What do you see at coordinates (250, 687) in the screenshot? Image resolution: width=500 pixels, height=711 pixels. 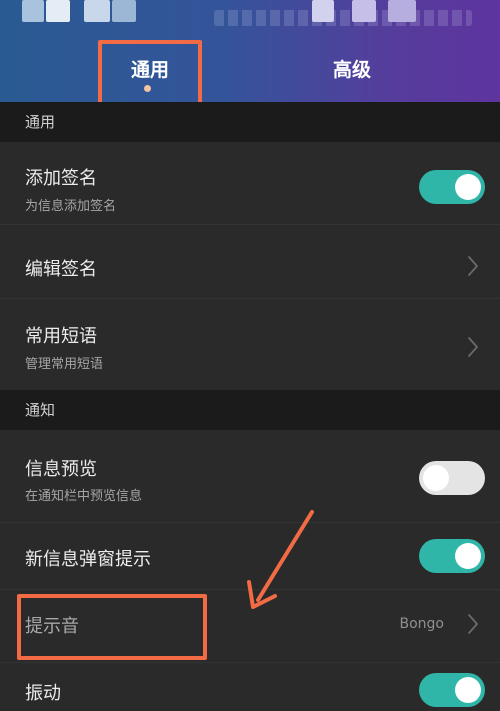 I see `setting-vibration: 振动` at bounding box center [250, 687].